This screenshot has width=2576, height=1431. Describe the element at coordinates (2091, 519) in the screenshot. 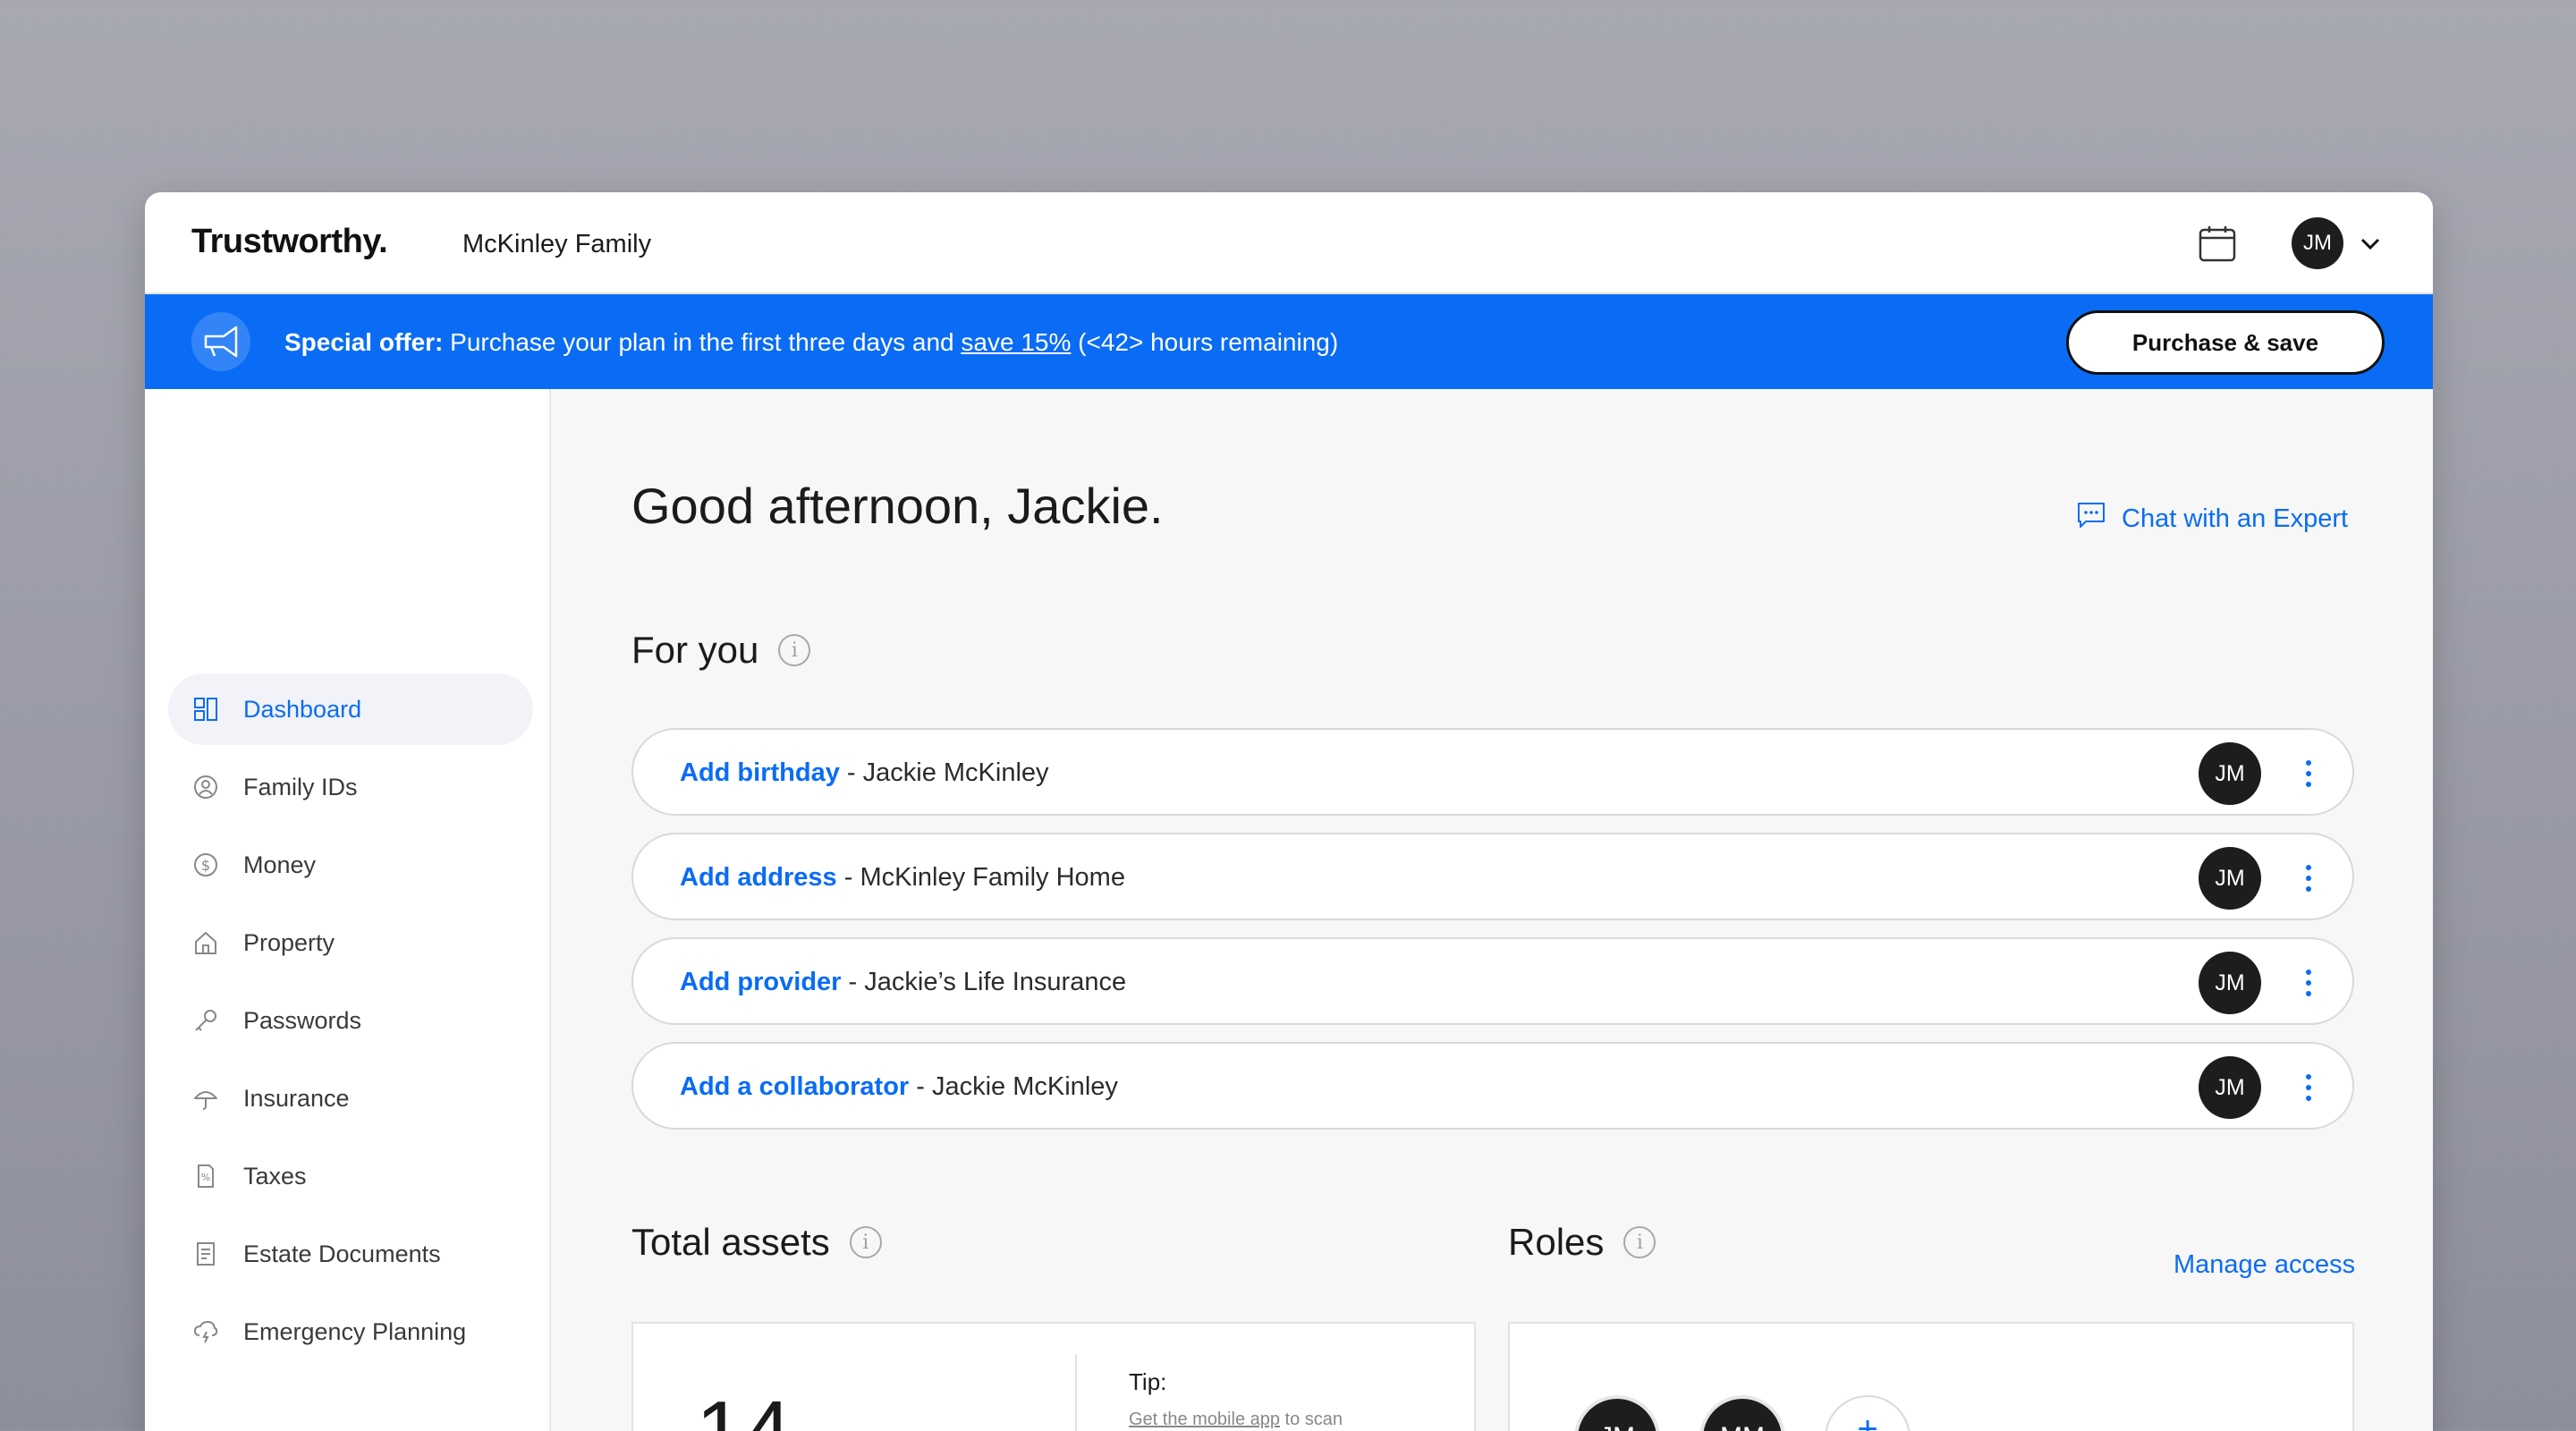

I see `chat-icon` at that location.